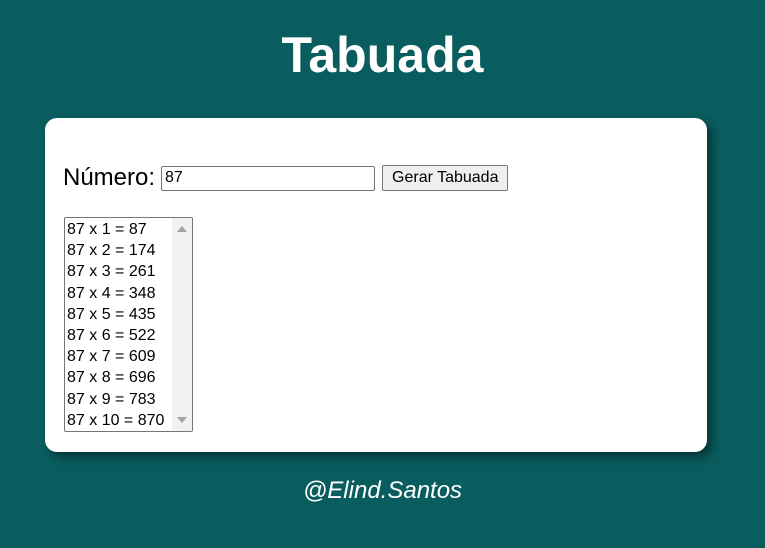  Describe the element at coordinates (121, 314) in the screenshot. I see `result-option: 87 x 5 = 435` at that location.